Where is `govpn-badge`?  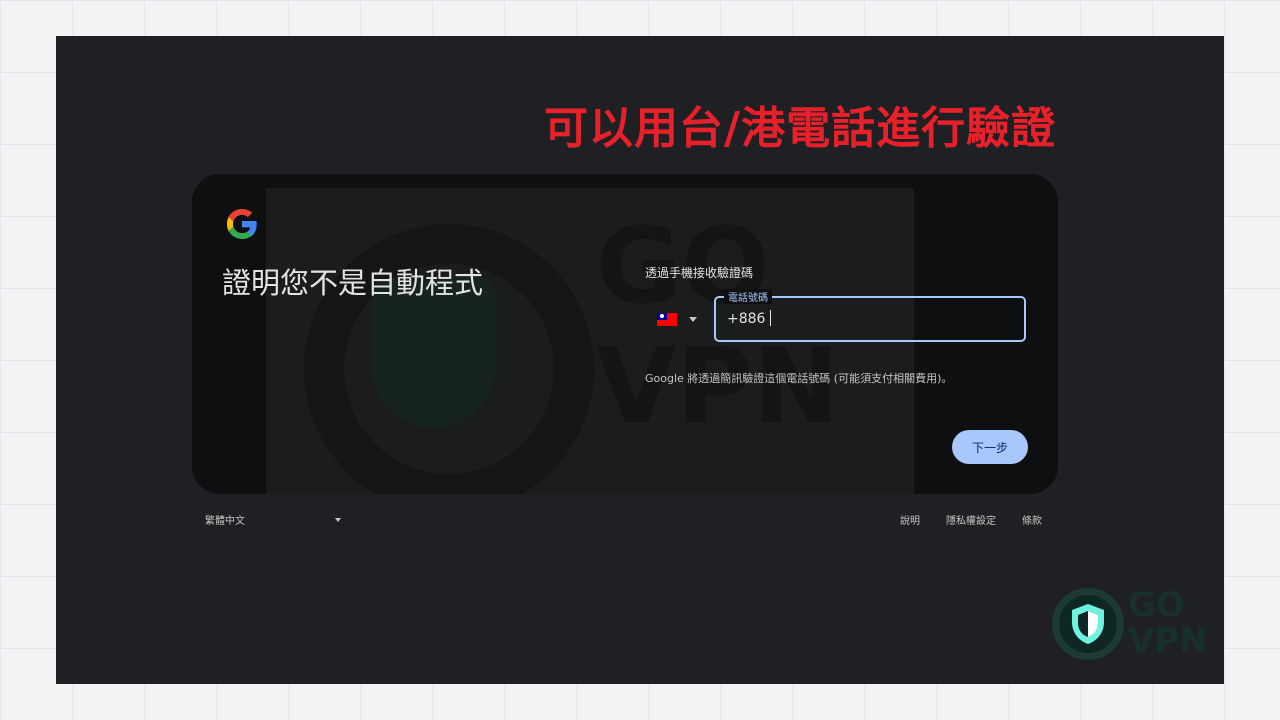 govpn-badge is located at coordinates (1088, 624).